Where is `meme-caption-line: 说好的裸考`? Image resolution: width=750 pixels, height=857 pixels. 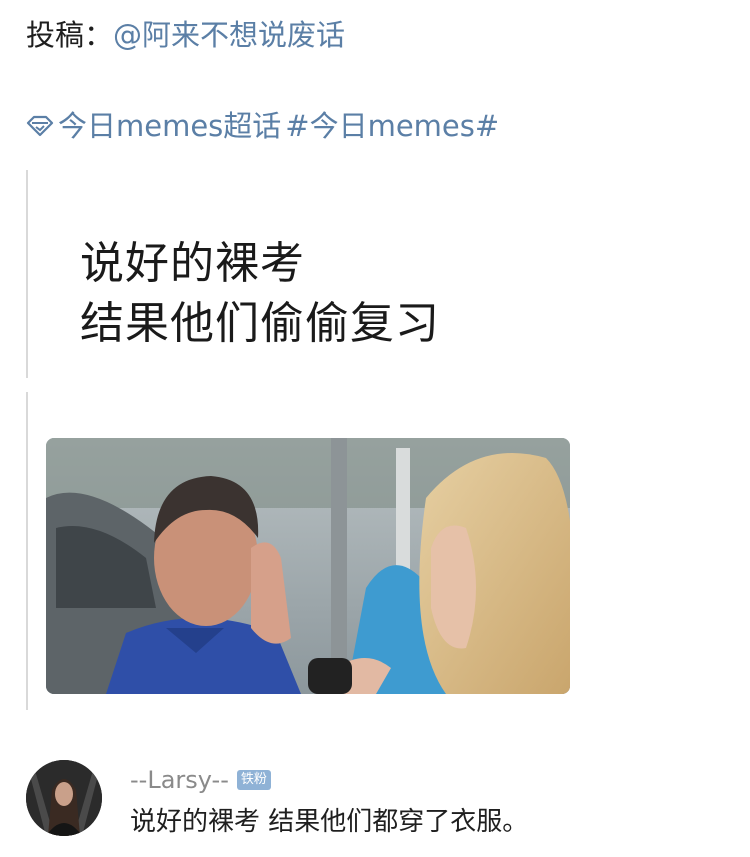
meme-caption-line: 说好的裸考 is located at coordinates (192, 263).